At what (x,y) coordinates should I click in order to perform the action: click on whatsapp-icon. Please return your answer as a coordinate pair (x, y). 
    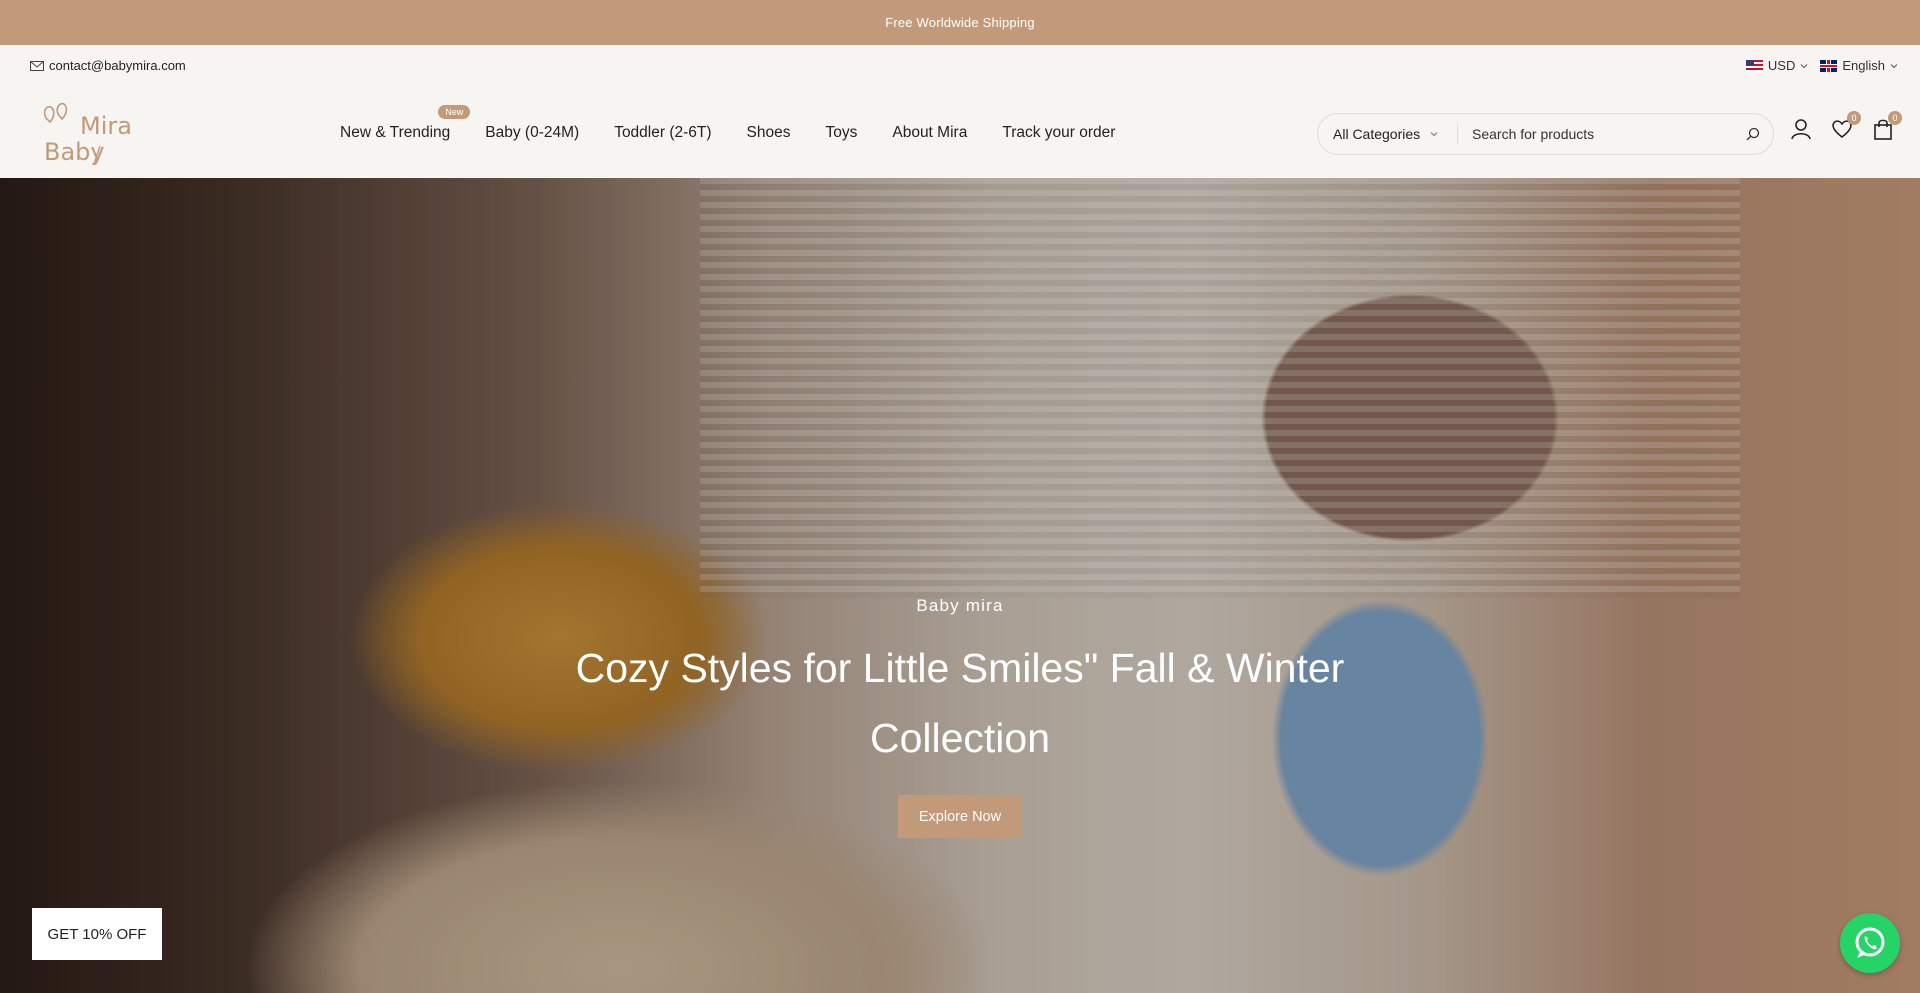
    Looking at the image, I should click on (1870, 942).